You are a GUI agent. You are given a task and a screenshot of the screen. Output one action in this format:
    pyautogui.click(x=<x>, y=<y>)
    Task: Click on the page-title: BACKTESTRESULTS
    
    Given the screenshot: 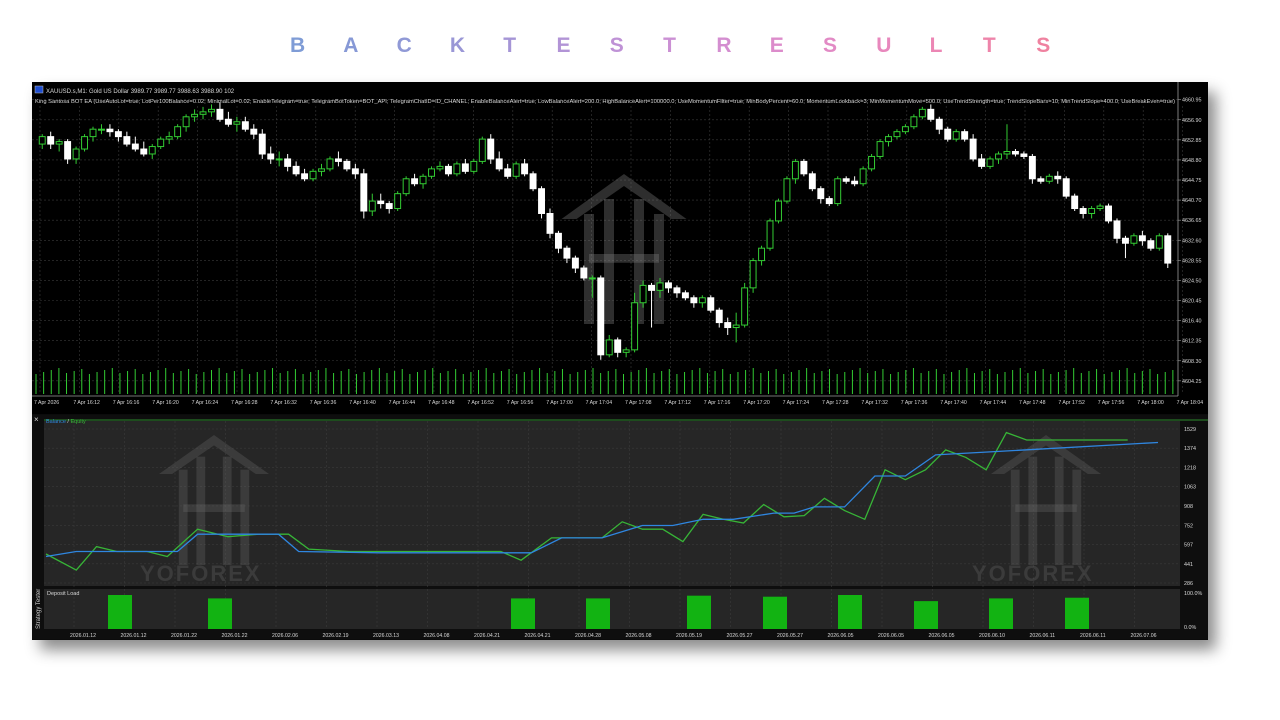 What is the action you would take?
    pyautogui.click(x=640, y=50)
    